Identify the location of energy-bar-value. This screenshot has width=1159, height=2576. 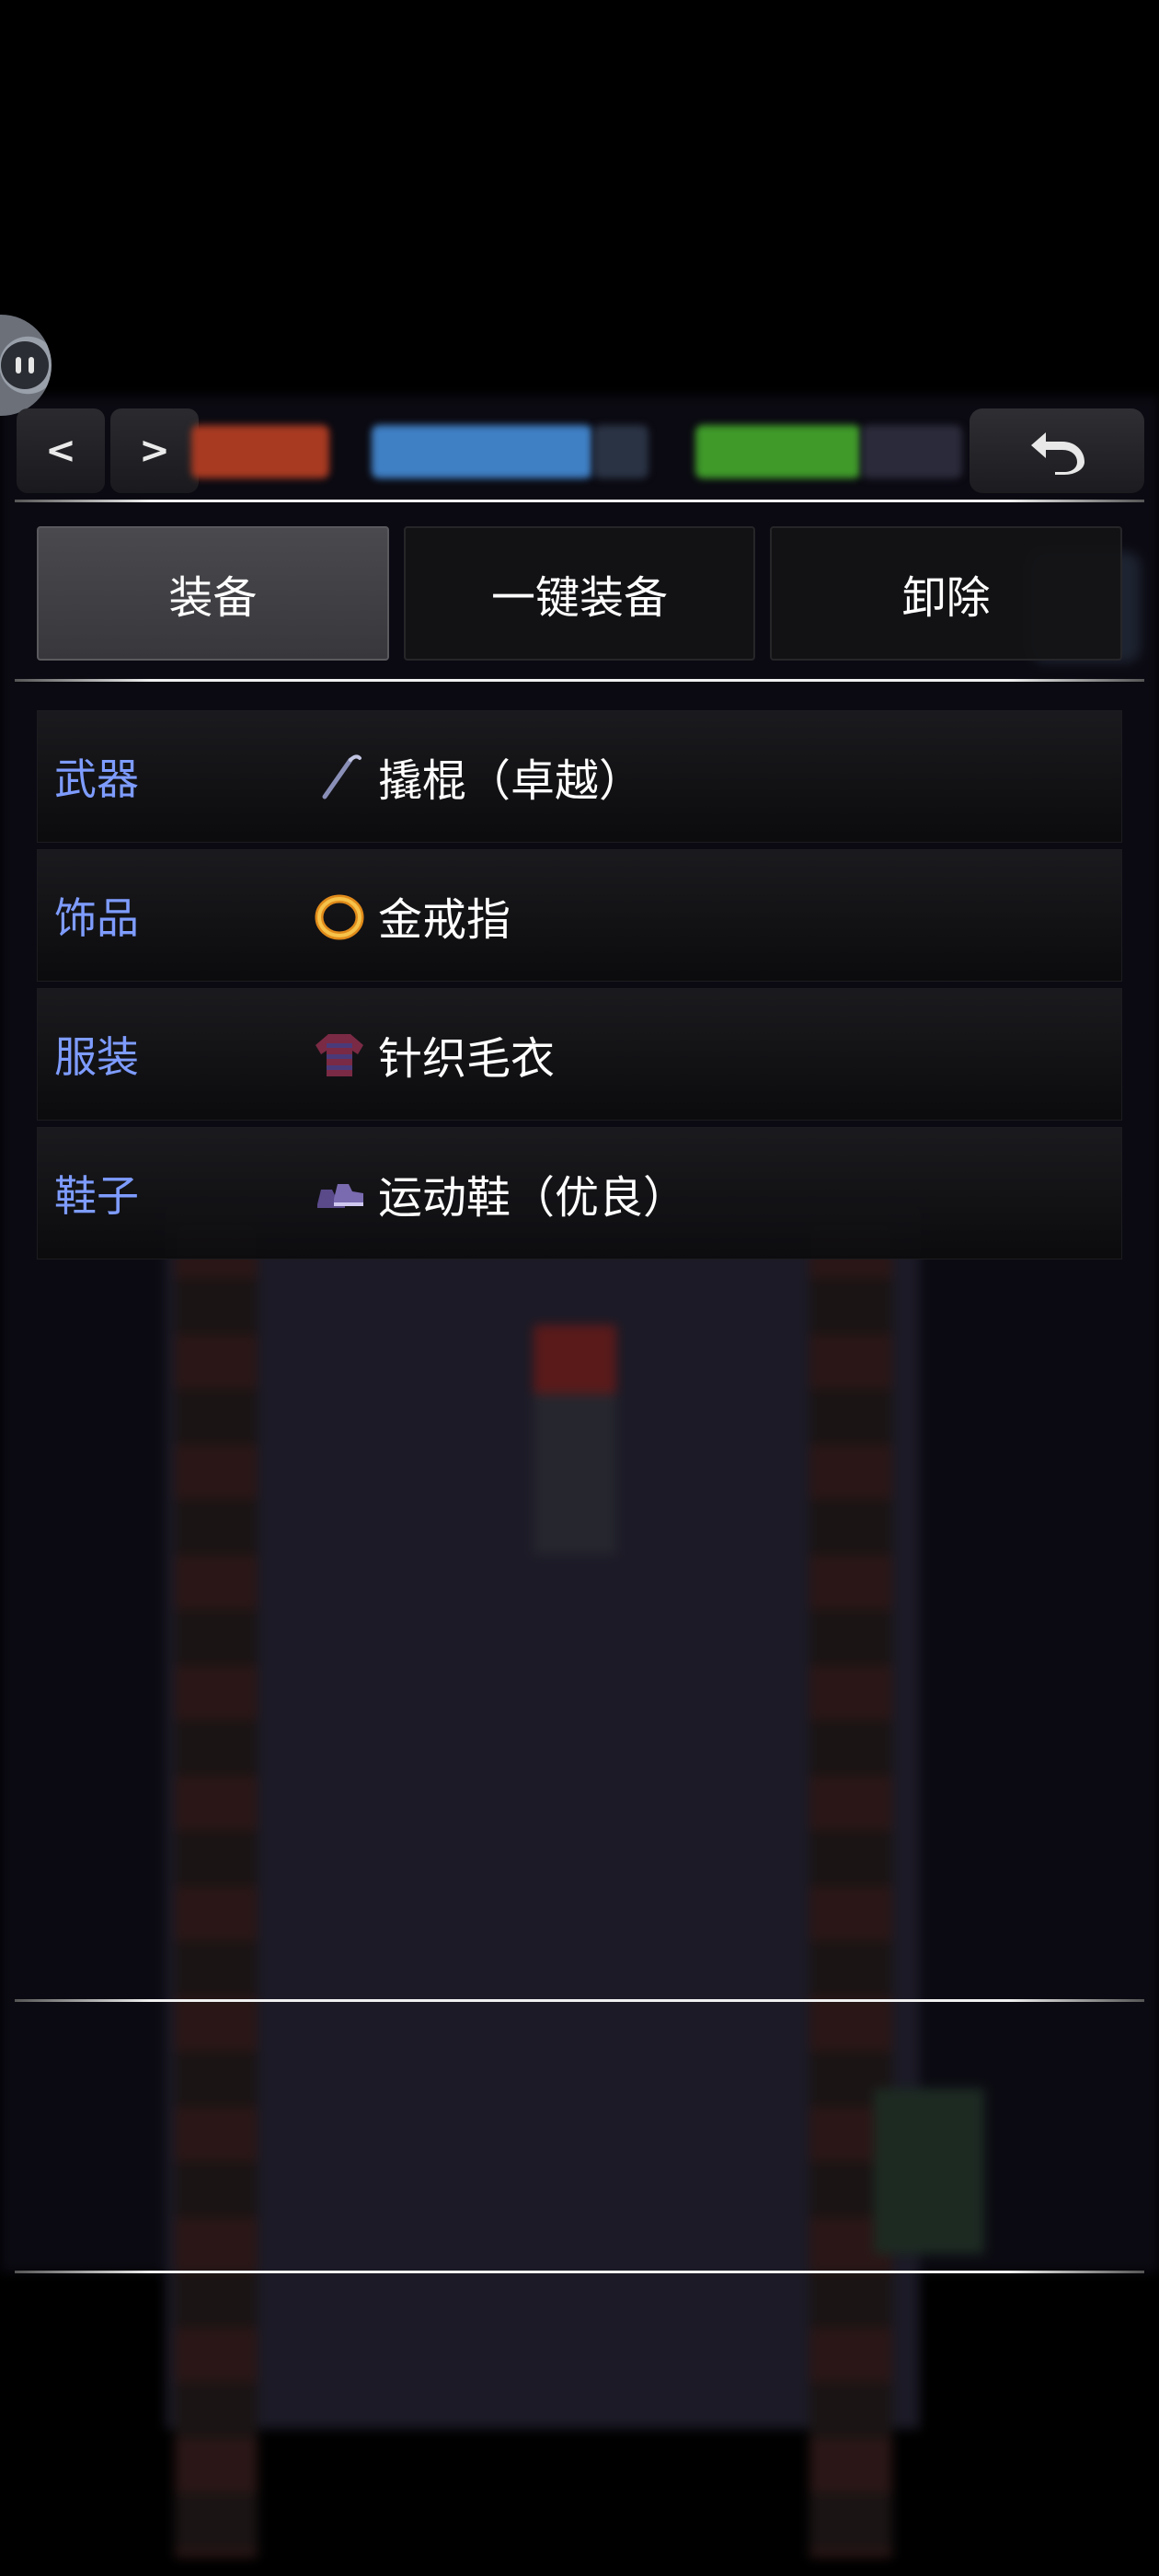
(620, 451).